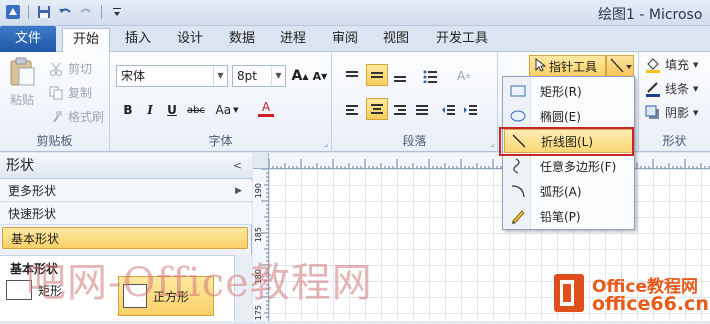 Image resolution: width=710 pixels, height=324 pixels. Describe the element at coordinates (293, 40) in the screenshot. I see `tab-process: 进程` at that location.